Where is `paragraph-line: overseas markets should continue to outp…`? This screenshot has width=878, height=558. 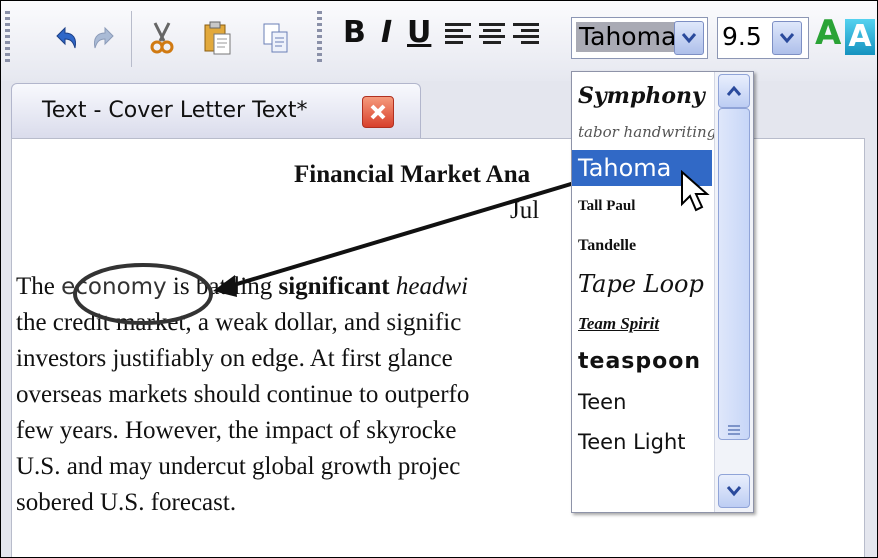
paragraph-line: overseas markets should continue to outp… is located at coordinates (243, 394).